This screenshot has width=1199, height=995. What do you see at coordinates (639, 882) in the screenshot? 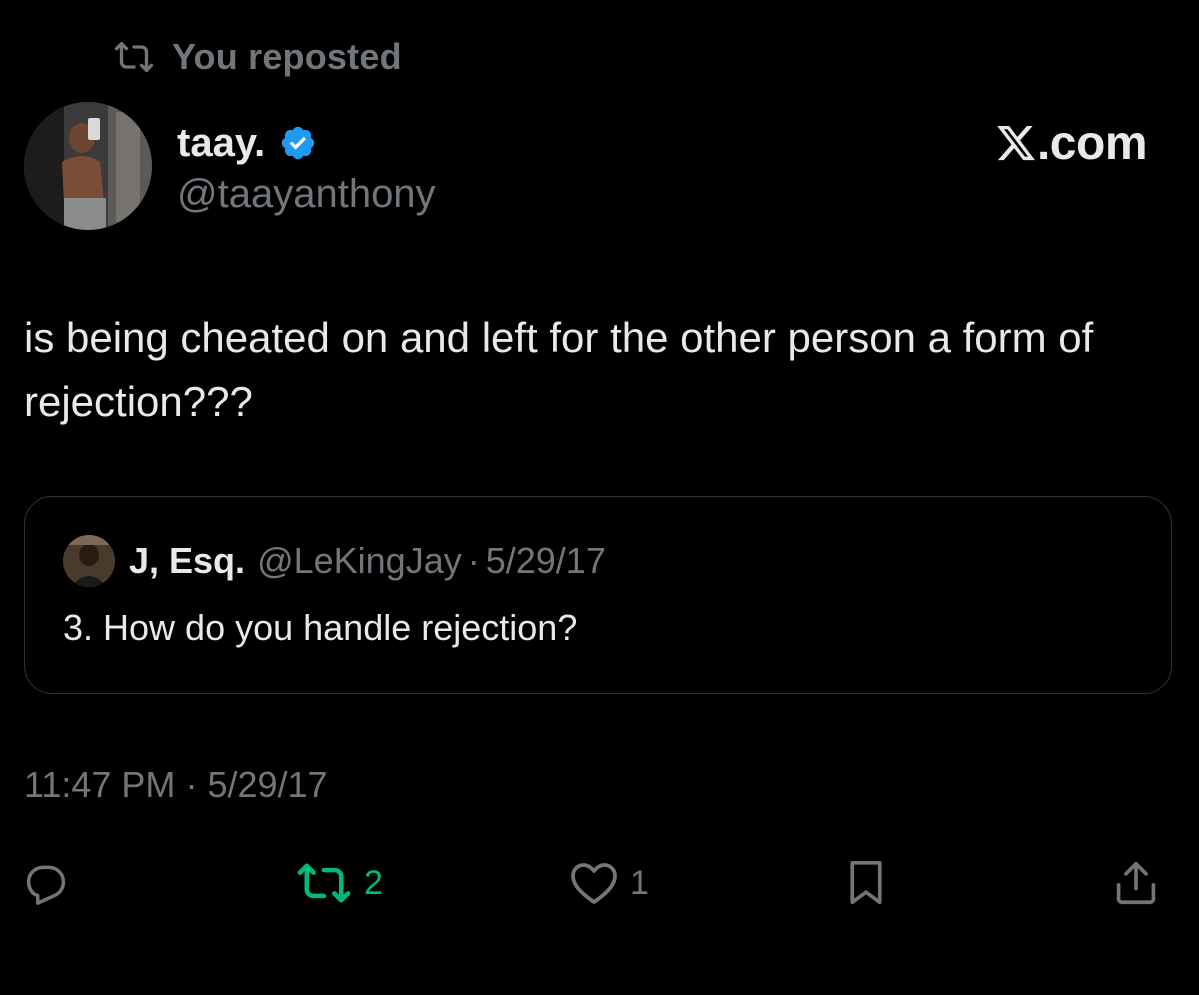
I see `like-count: 1` at bounding box center [639, 882].